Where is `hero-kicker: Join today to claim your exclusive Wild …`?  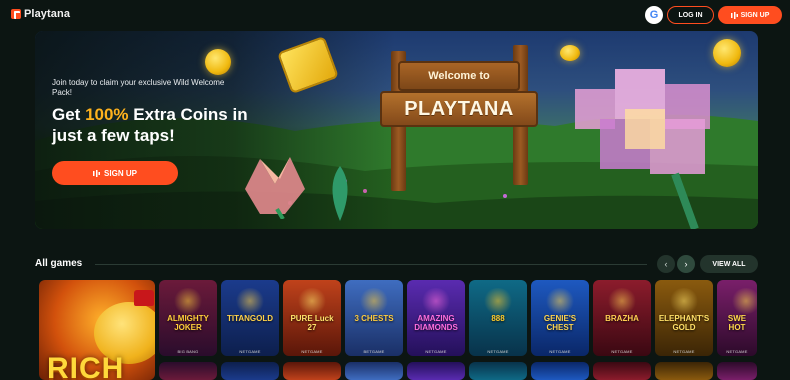 hero-kicker: Join today to claim your exclusive Wild … is located at coordinates (138, 87).